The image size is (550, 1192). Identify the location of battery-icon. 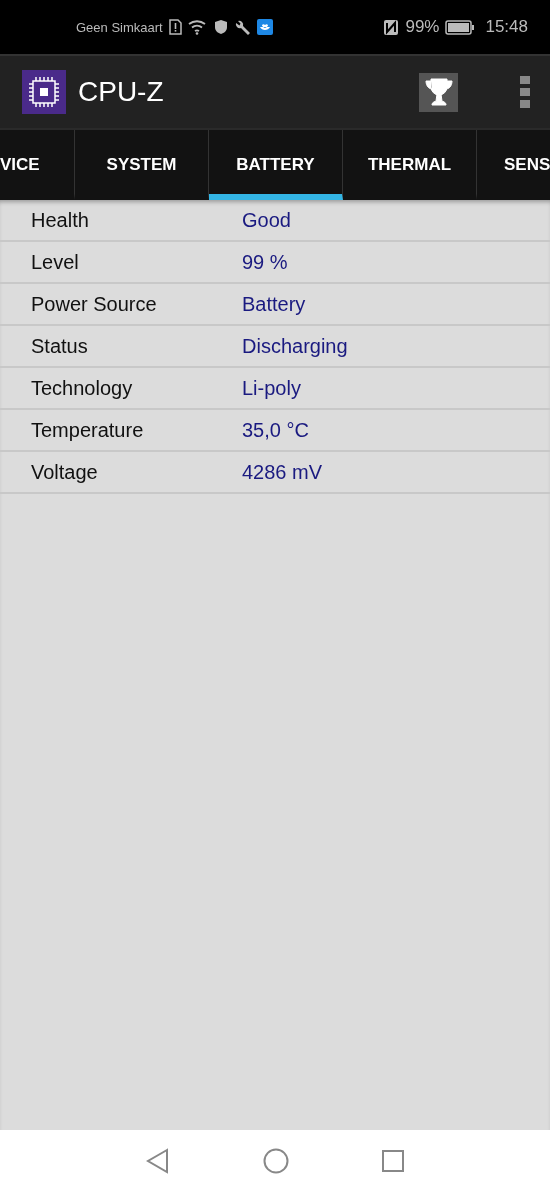
(460, 27).